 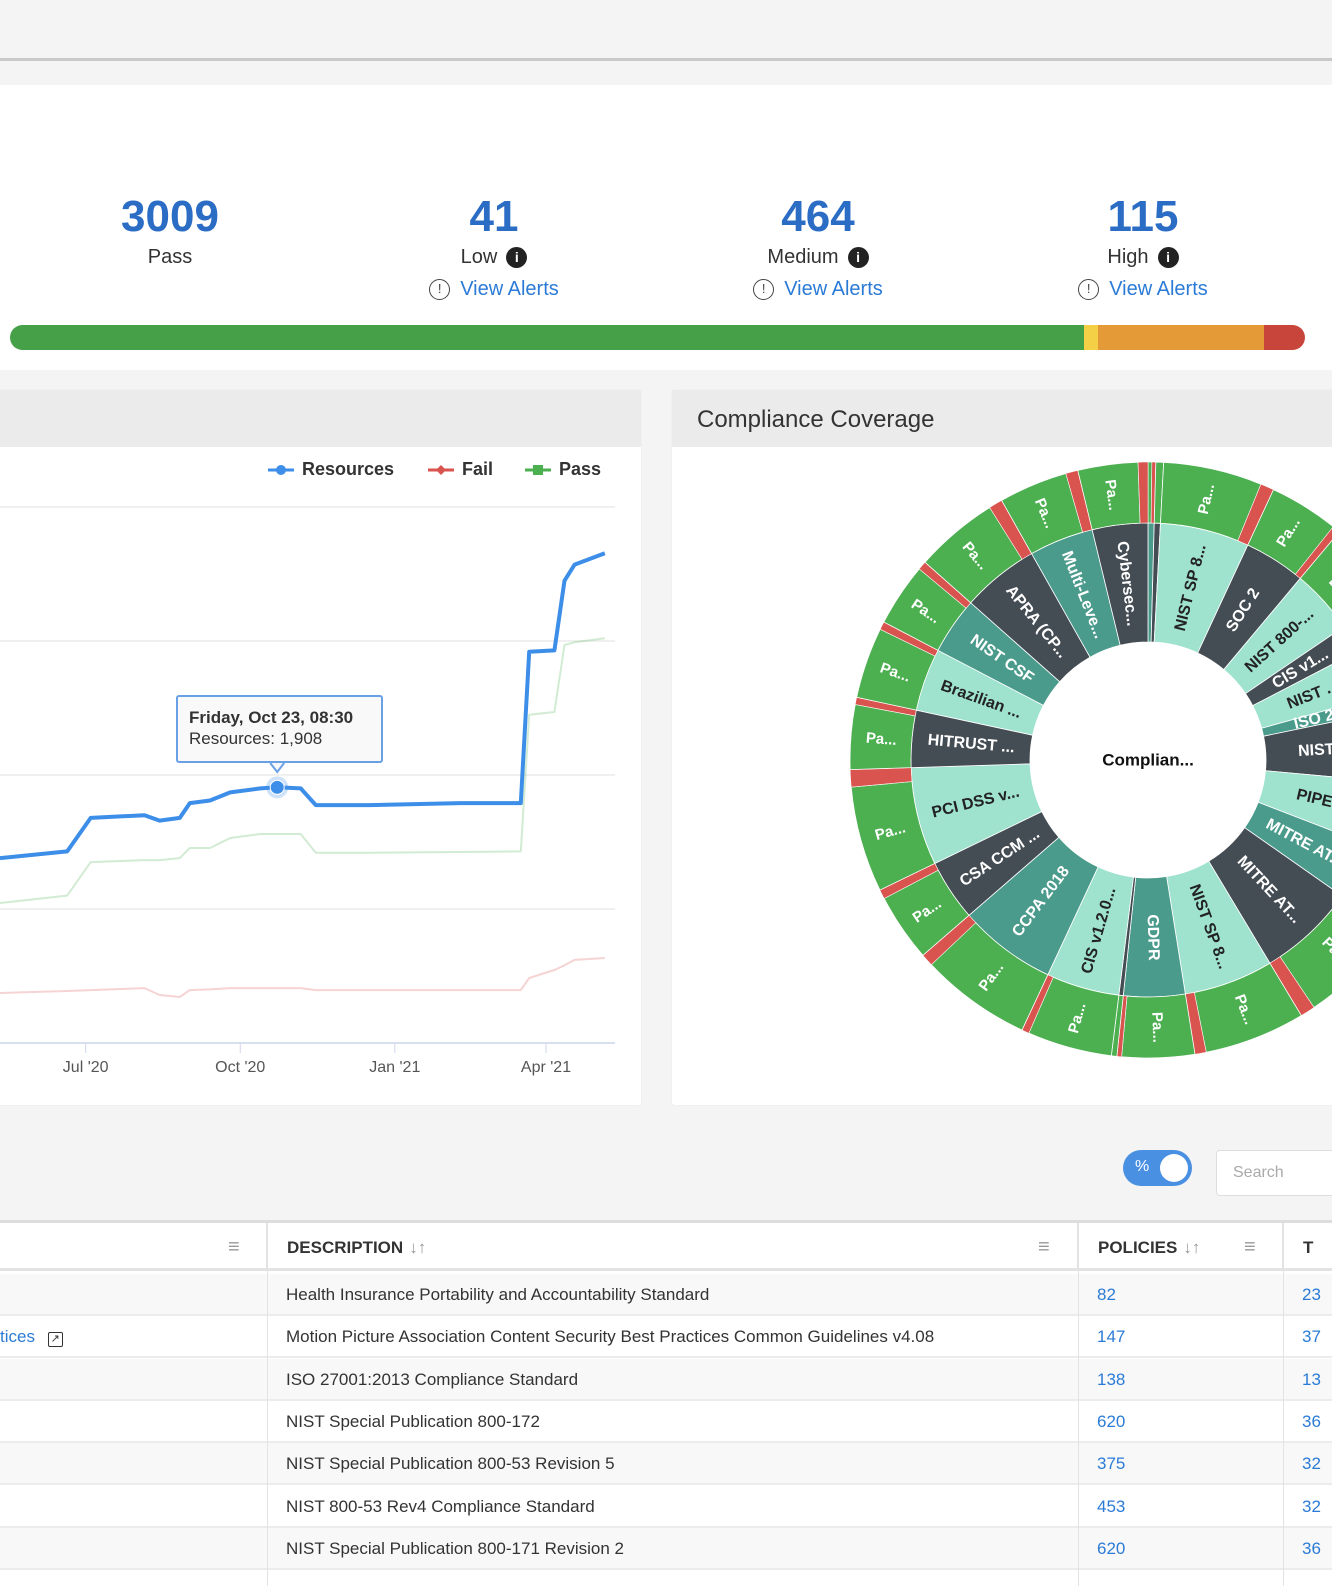 What do you see at coordinates (1138, 1247) in the screenshot?
I see `column-label: POLICIES` at bounding box center [1138, 1247].